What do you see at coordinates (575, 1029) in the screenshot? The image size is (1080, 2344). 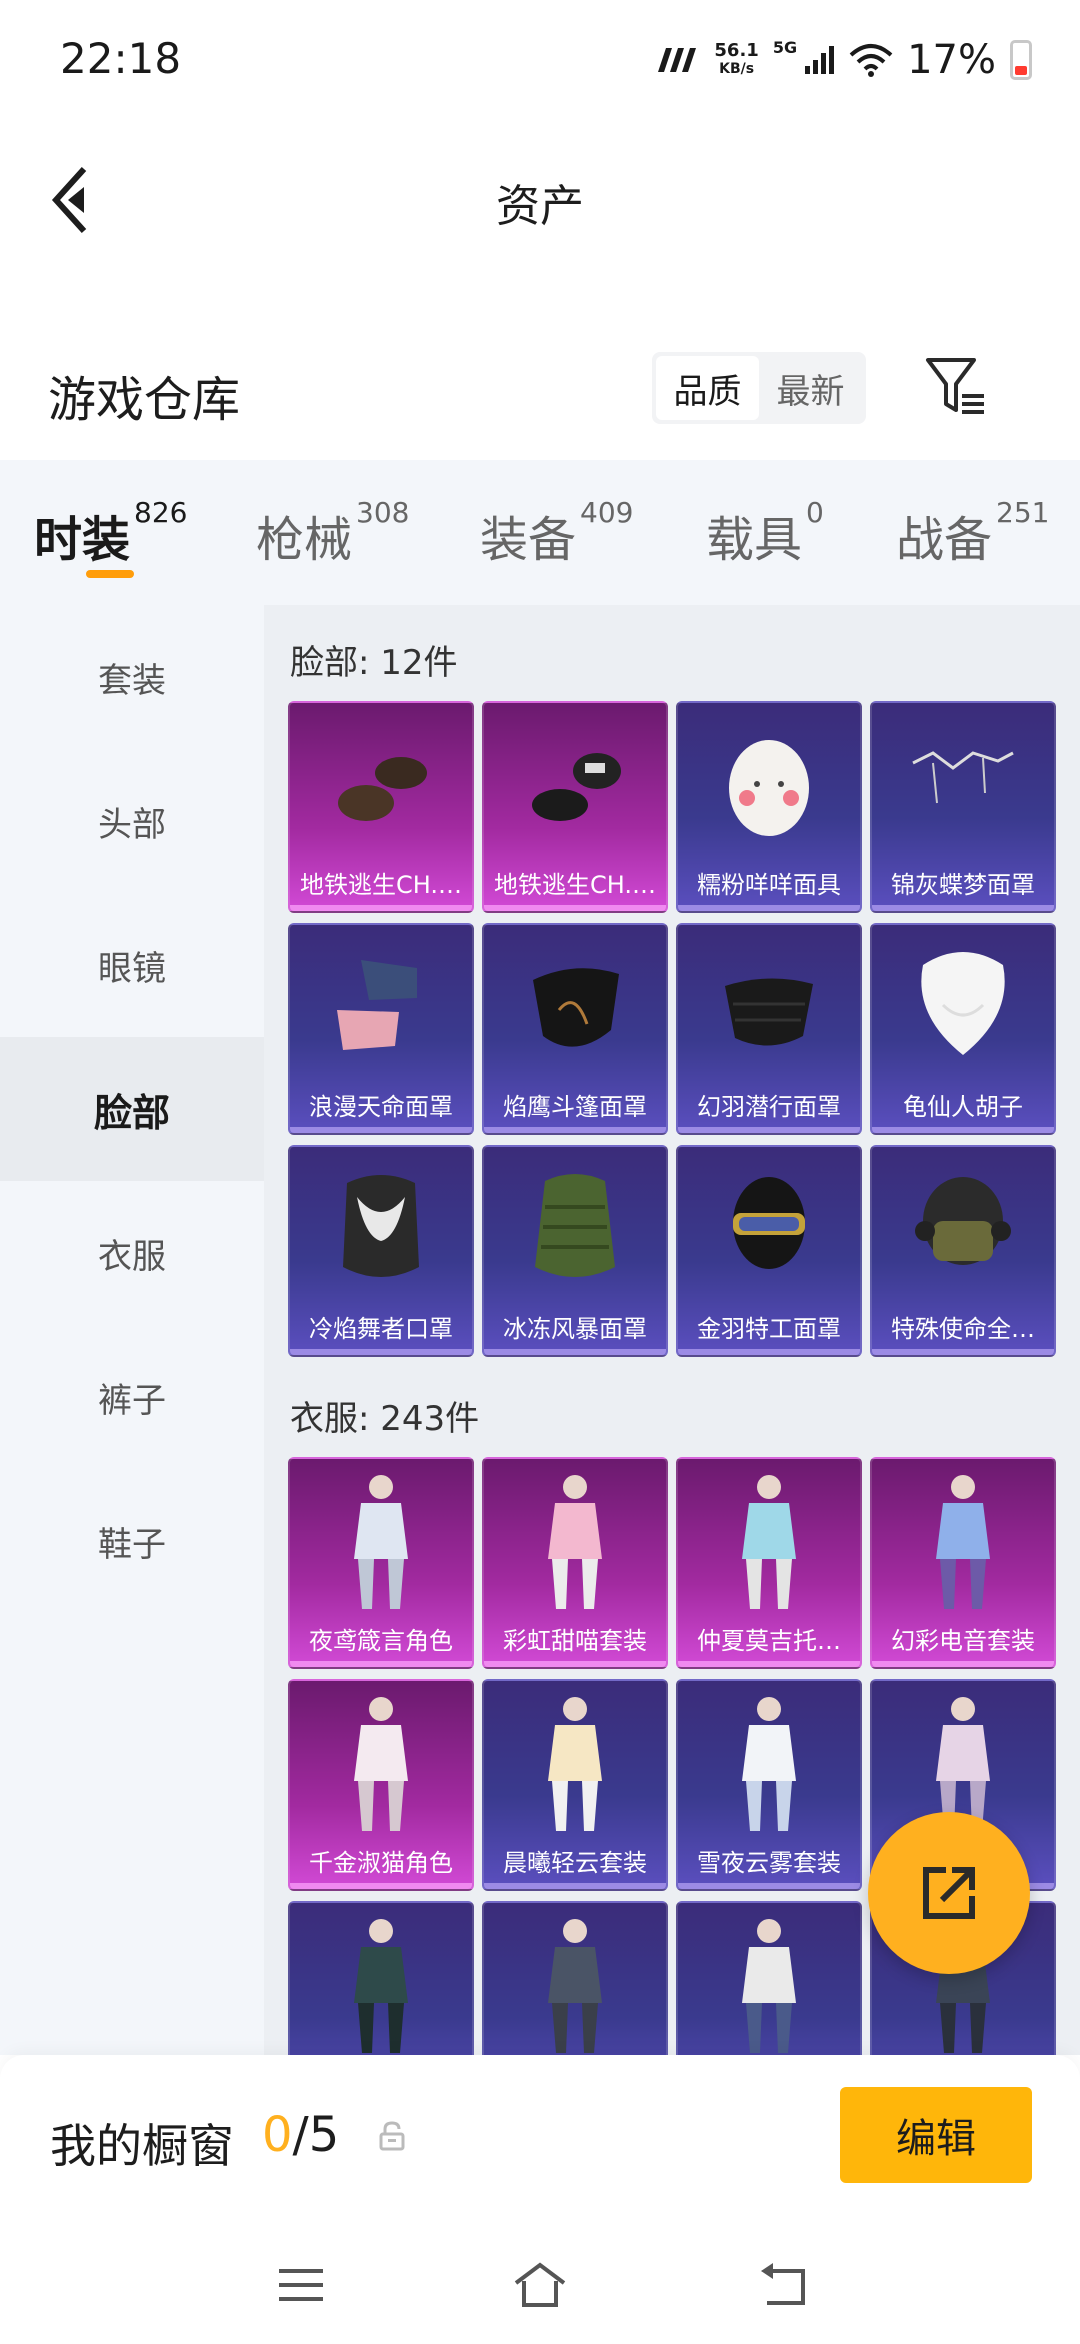 I see `item-card: 焰鹰斗篷面罩` at bounding box center [575, 1029].